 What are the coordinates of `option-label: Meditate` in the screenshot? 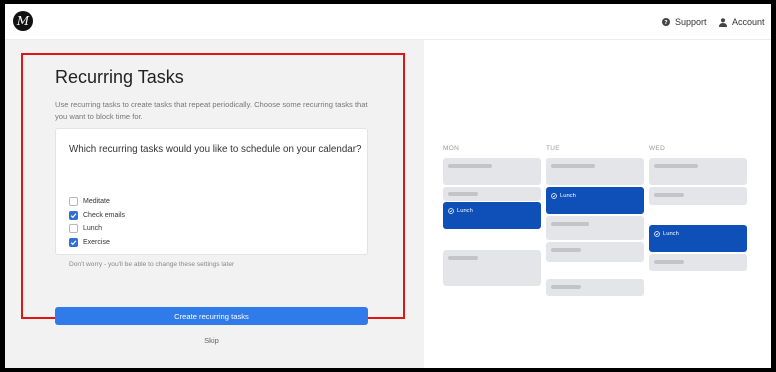 It's located at (96, 201).